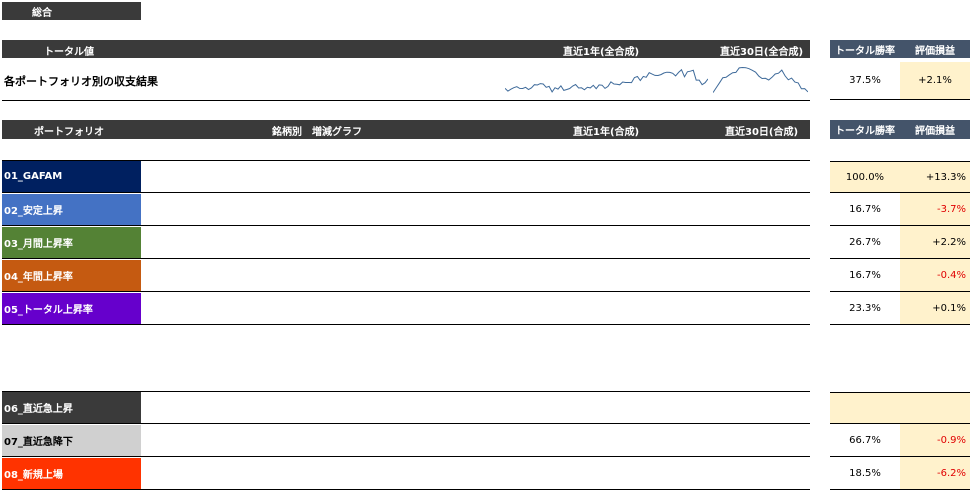 The image size is (971, 491). Describe the element at coordinates (33, 176) in the screenshot. I see `portfolio-label: 01_GAFAM` at that location.